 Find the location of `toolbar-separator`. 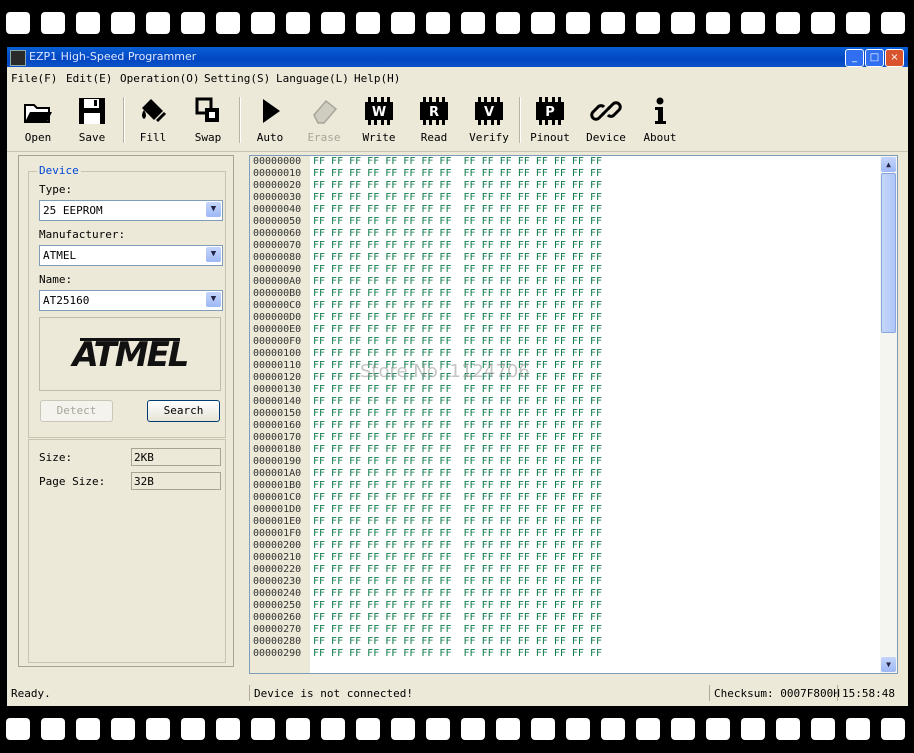

toolbar-separator is located at coordinates (520, 120).